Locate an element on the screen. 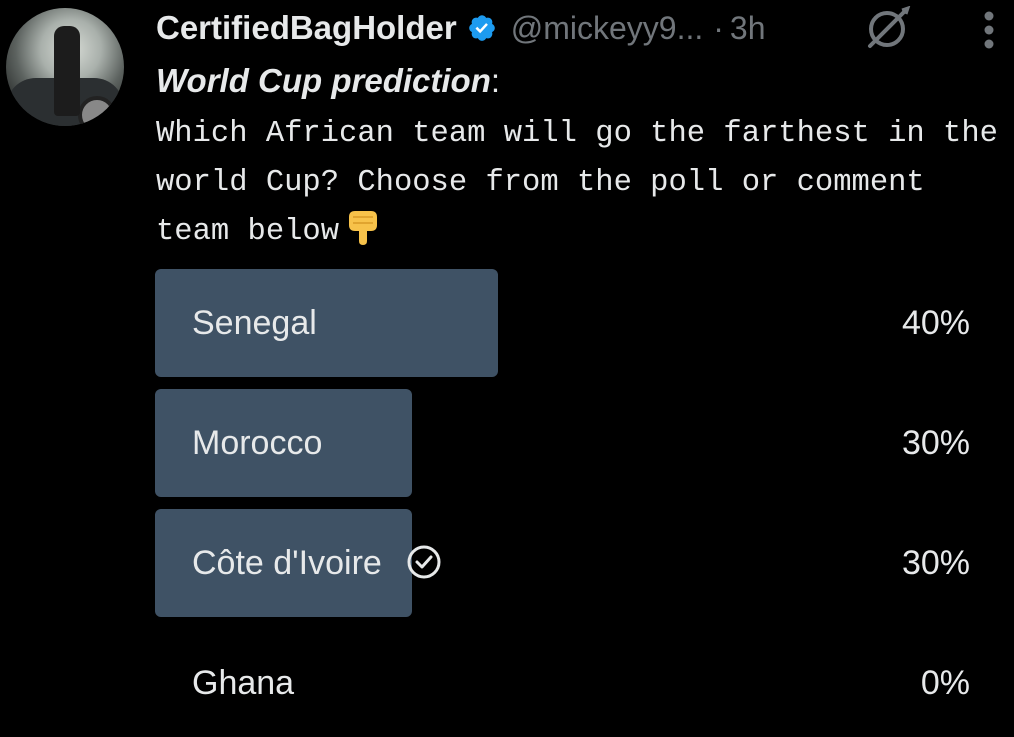 Image resolution: width=1014 pixels, height=737 pixels. poll-option-label: Ghana is located at coordinates (243, 683).